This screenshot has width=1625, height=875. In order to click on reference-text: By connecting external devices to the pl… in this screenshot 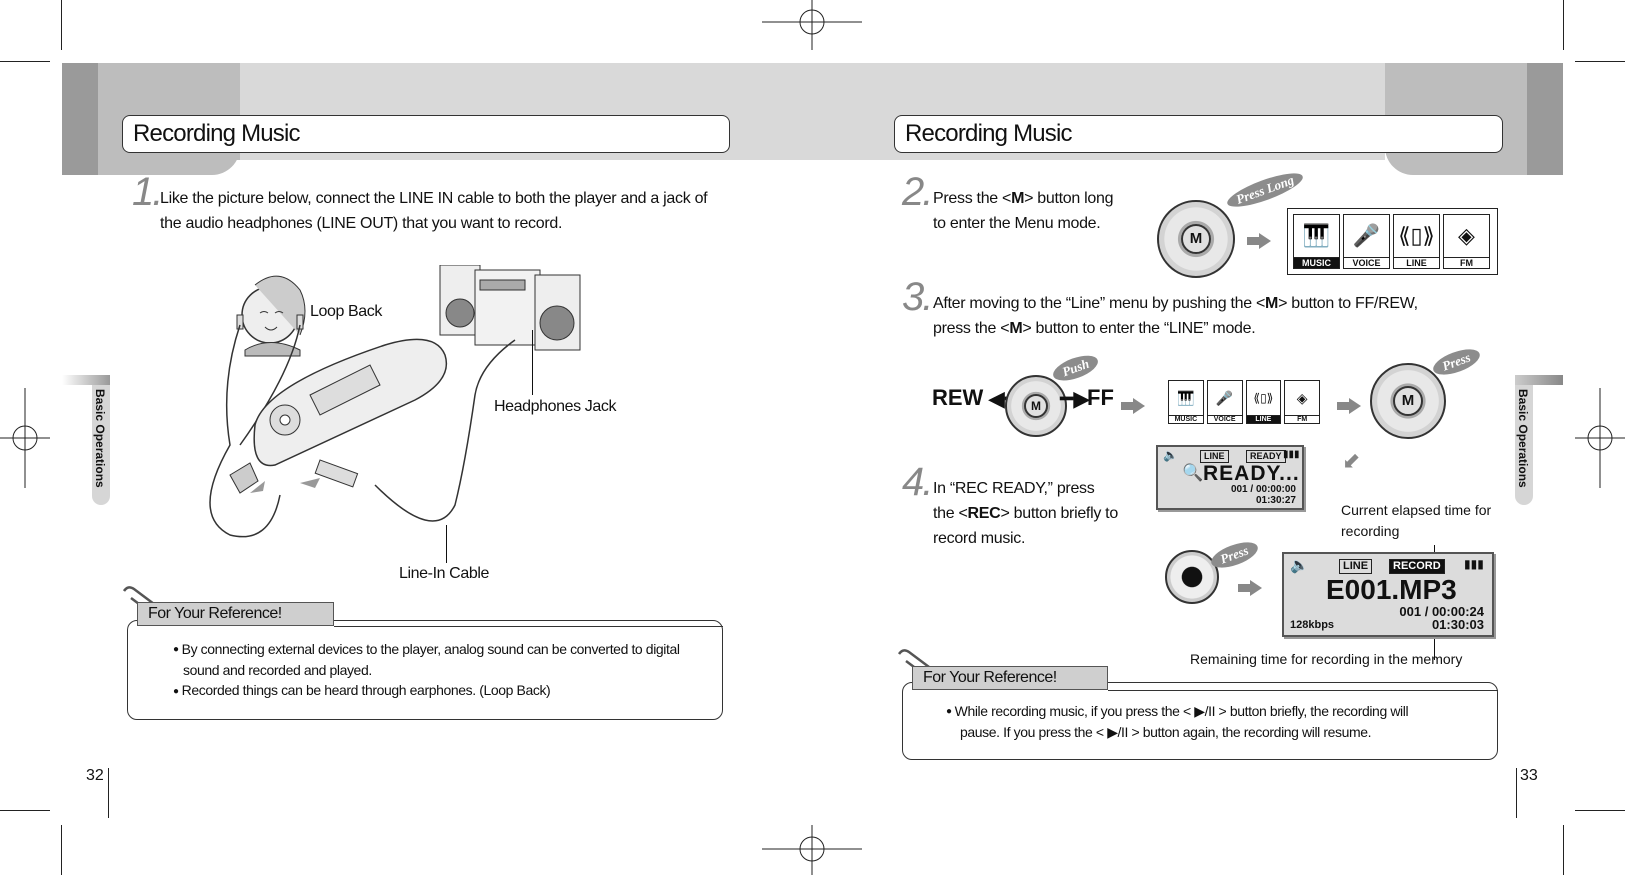, I will do `click(443, 670)`.